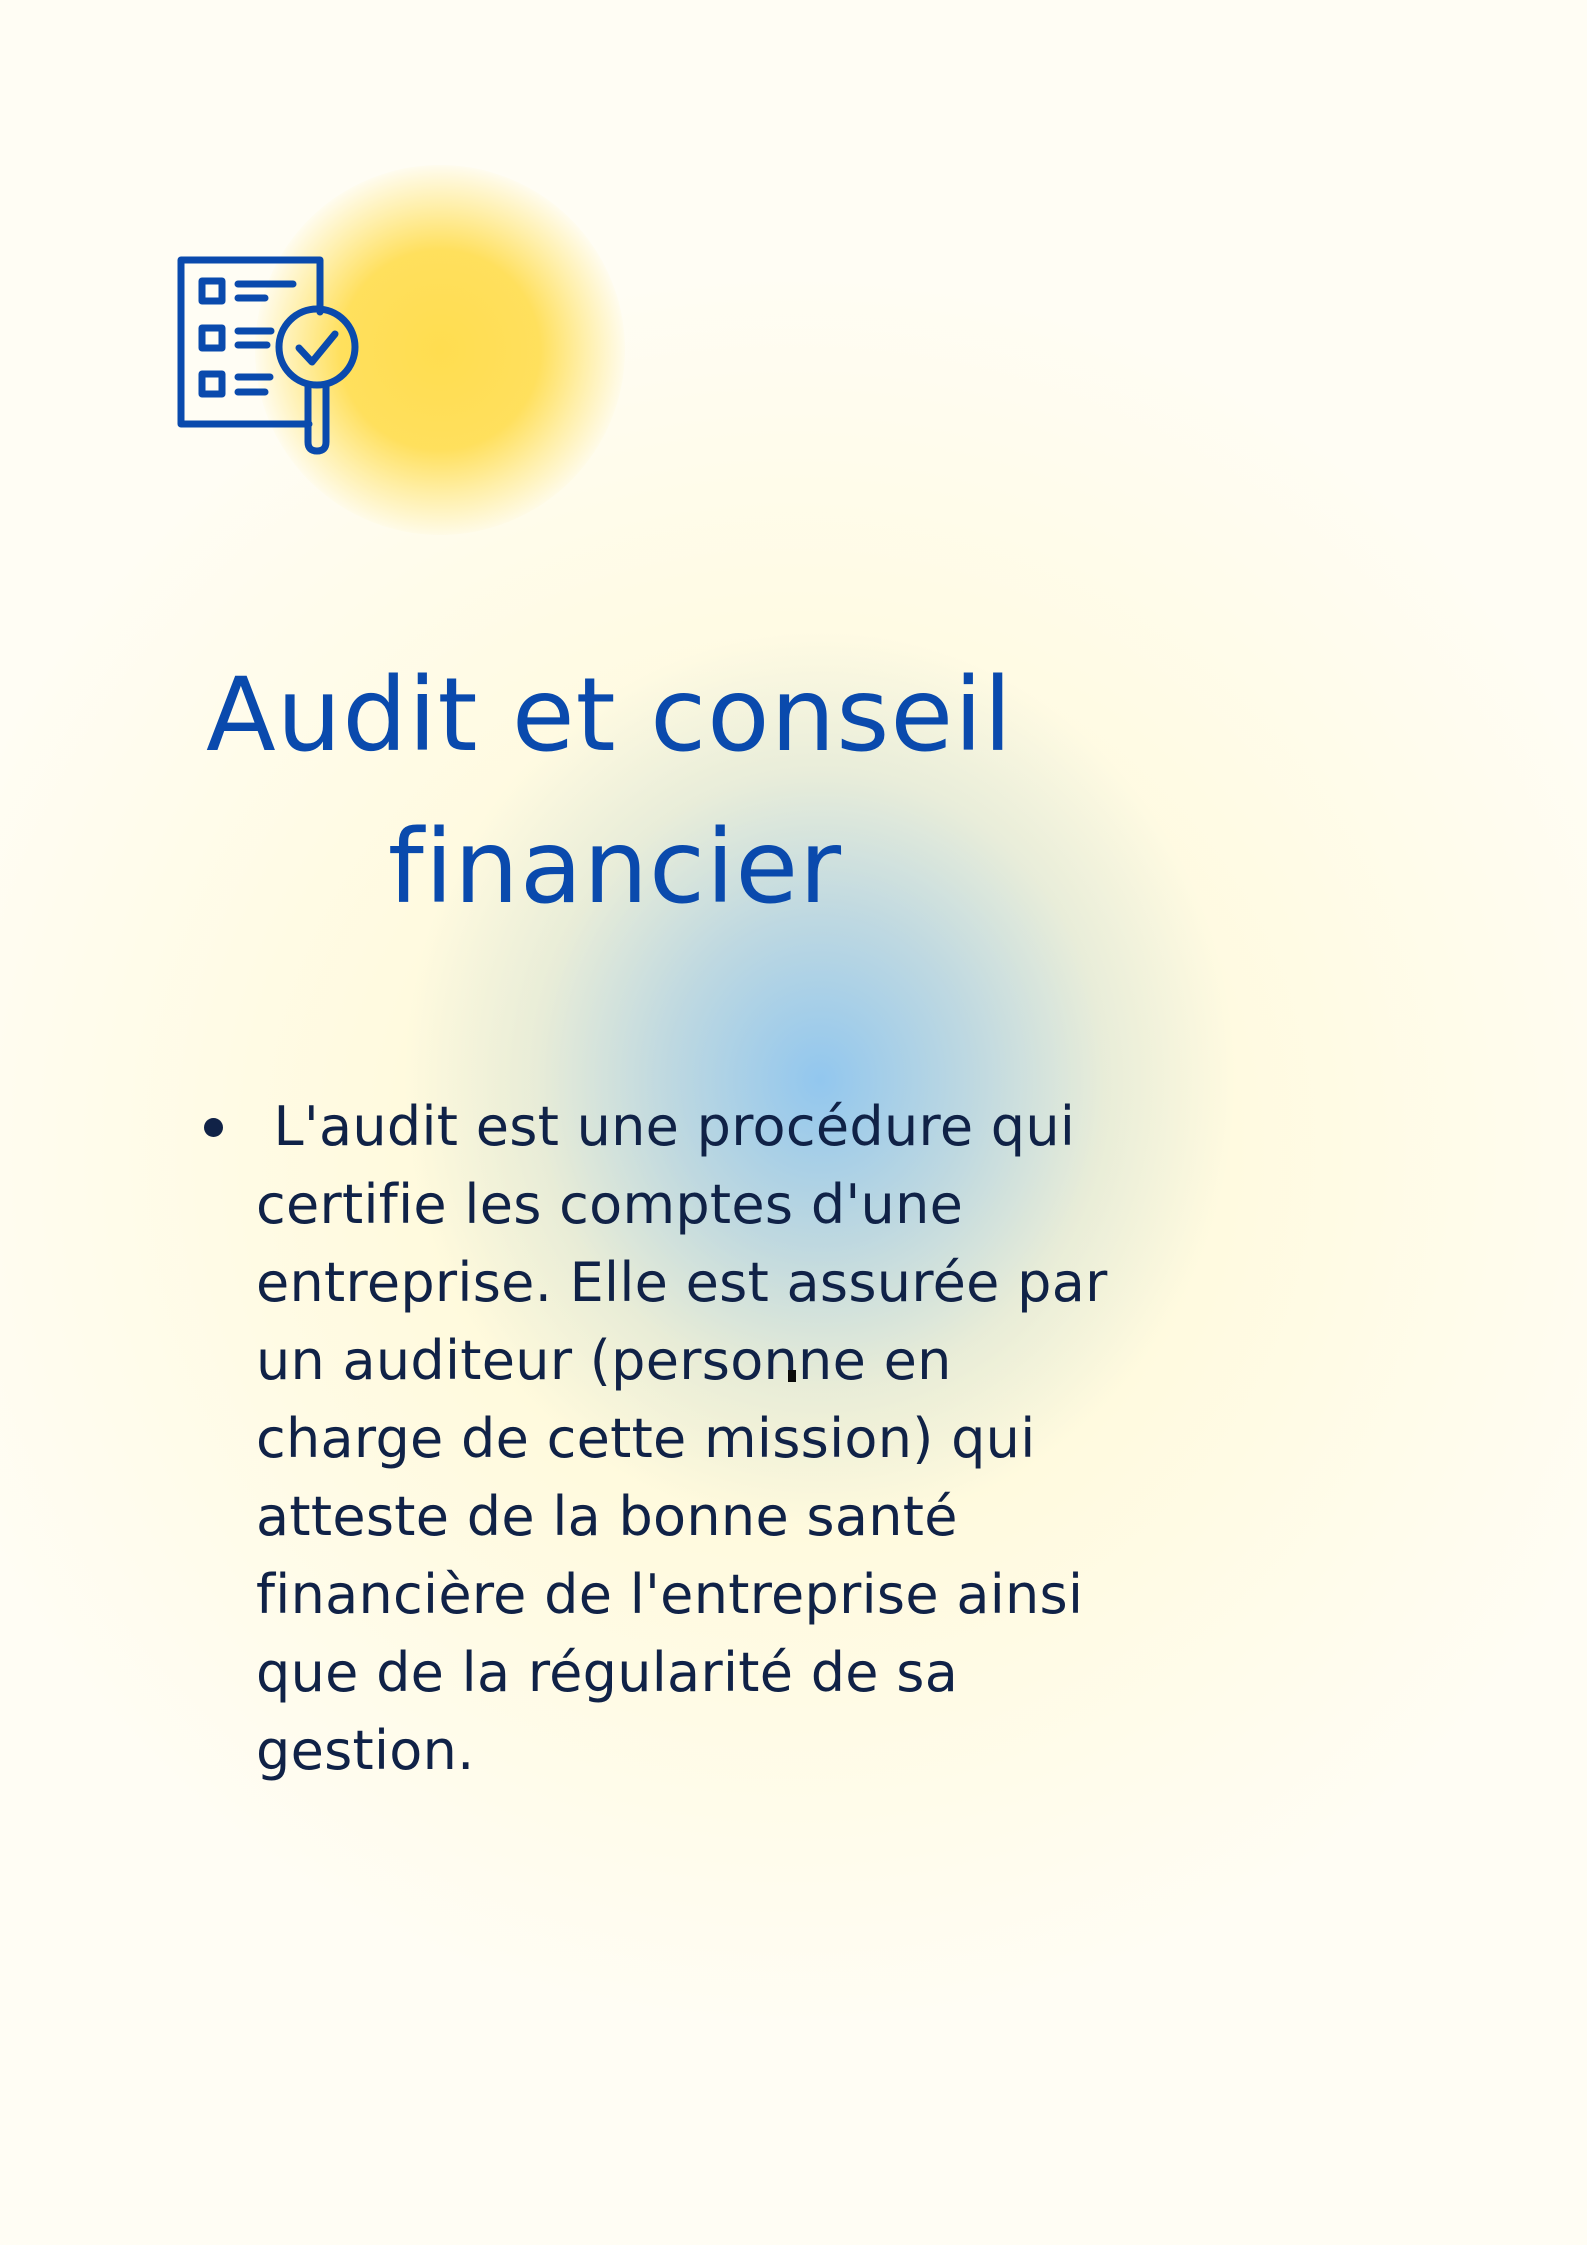 The width and height of the screenshot is (1587, 2245). I want to click on page-title-line-2: financier, so click(615, 867).